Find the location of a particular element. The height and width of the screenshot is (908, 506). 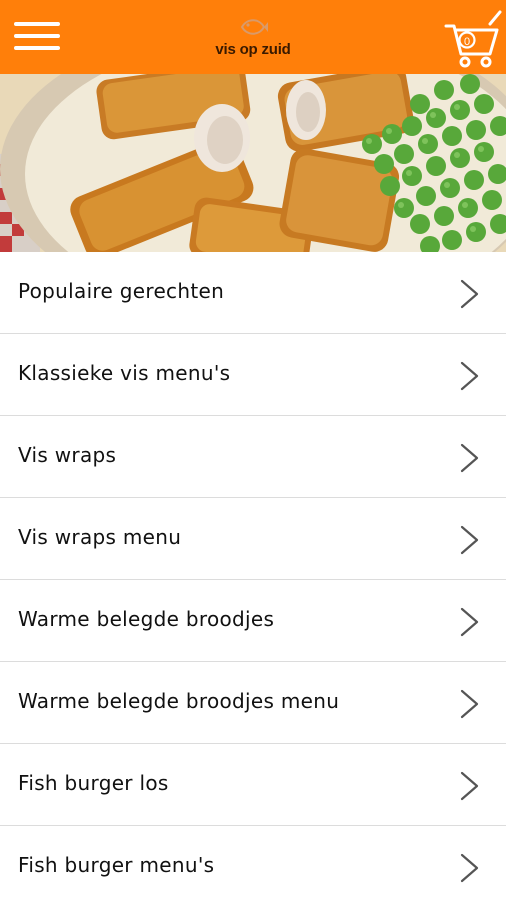

hamburger-icon is located at coordinates (37, 24).